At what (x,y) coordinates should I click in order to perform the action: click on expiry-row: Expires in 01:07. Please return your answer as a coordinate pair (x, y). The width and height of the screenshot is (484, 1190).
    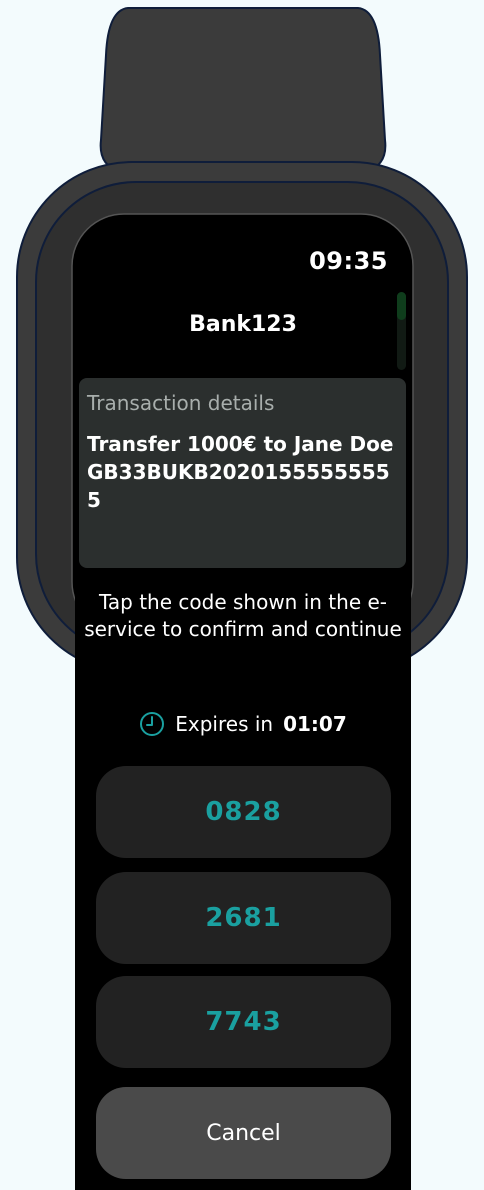
    Looking at the image, I should click on (243, 724).